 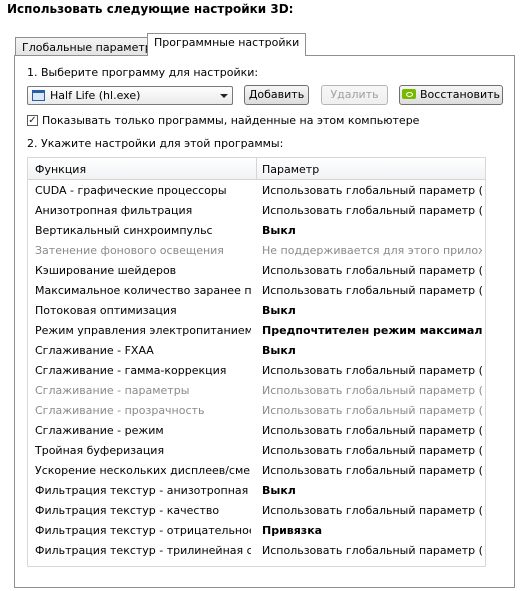 What do you see at coordinates (354, 95) in the screenshot?
I see `remove-button: Удалить` at bounding box center [354, 95].